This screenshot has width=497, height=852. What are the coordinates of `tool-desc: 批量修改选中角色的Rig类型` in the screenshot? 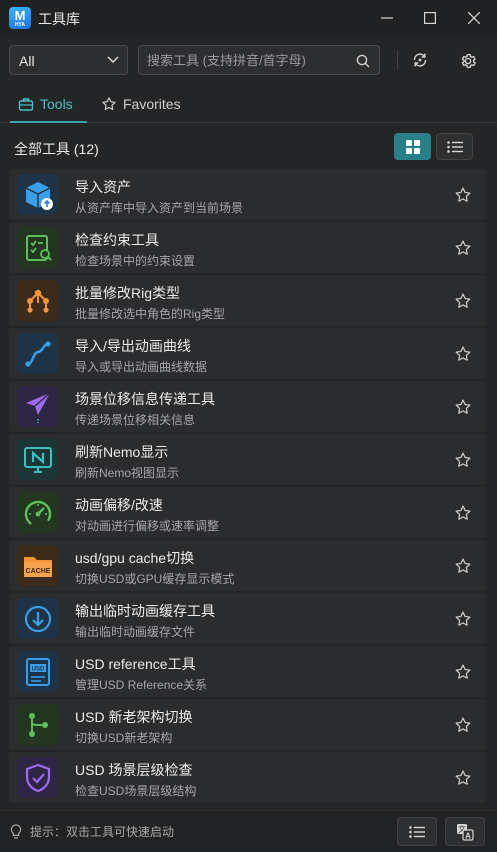 It's located at (150, 314).